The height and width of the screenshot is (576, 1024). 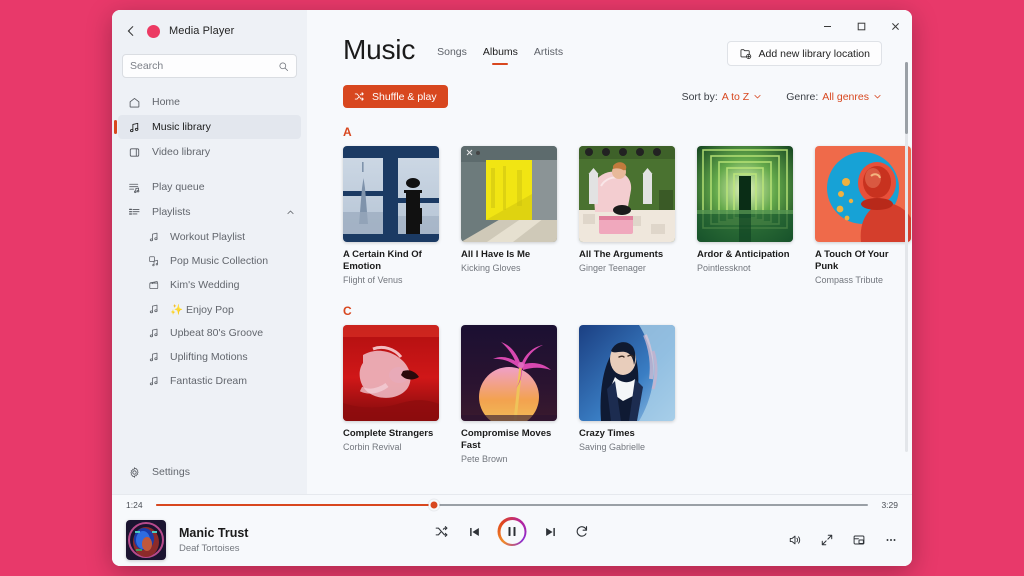 I want to click on album-card: A Touch Of Your Punk Compass Tribute, so click(x=863, y=216).